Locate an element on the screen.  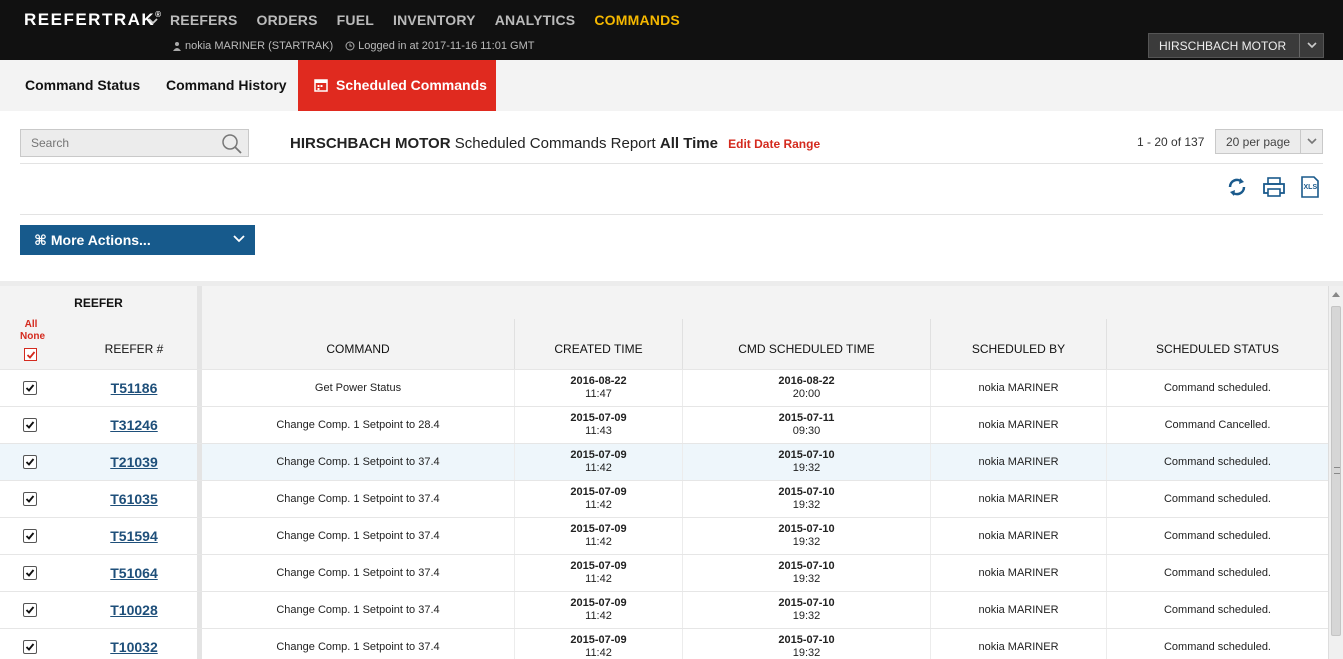
search-icon is located at coordinates (232, 144).